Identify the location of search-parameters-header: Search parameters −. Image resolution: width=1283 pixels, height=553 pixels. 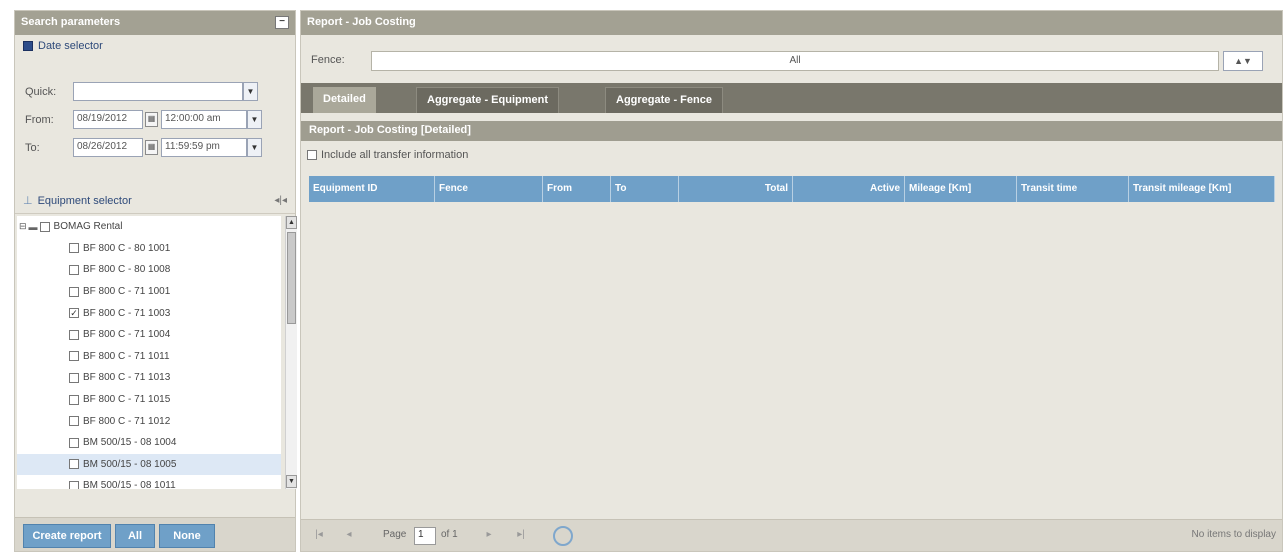
(155, 23).